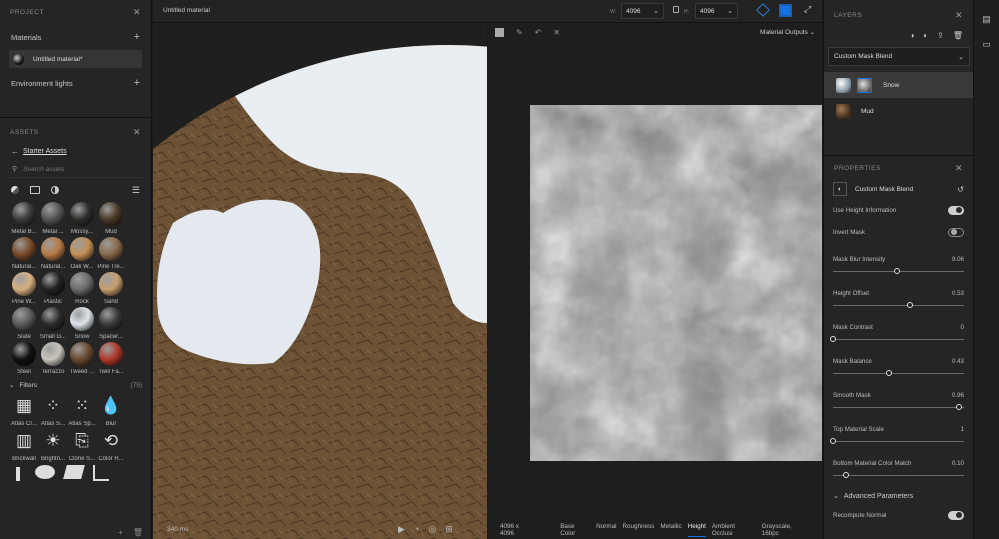  Describe the element at coordinates (499, 32) in the screenshot. I see `square-tool-icon` at that location.